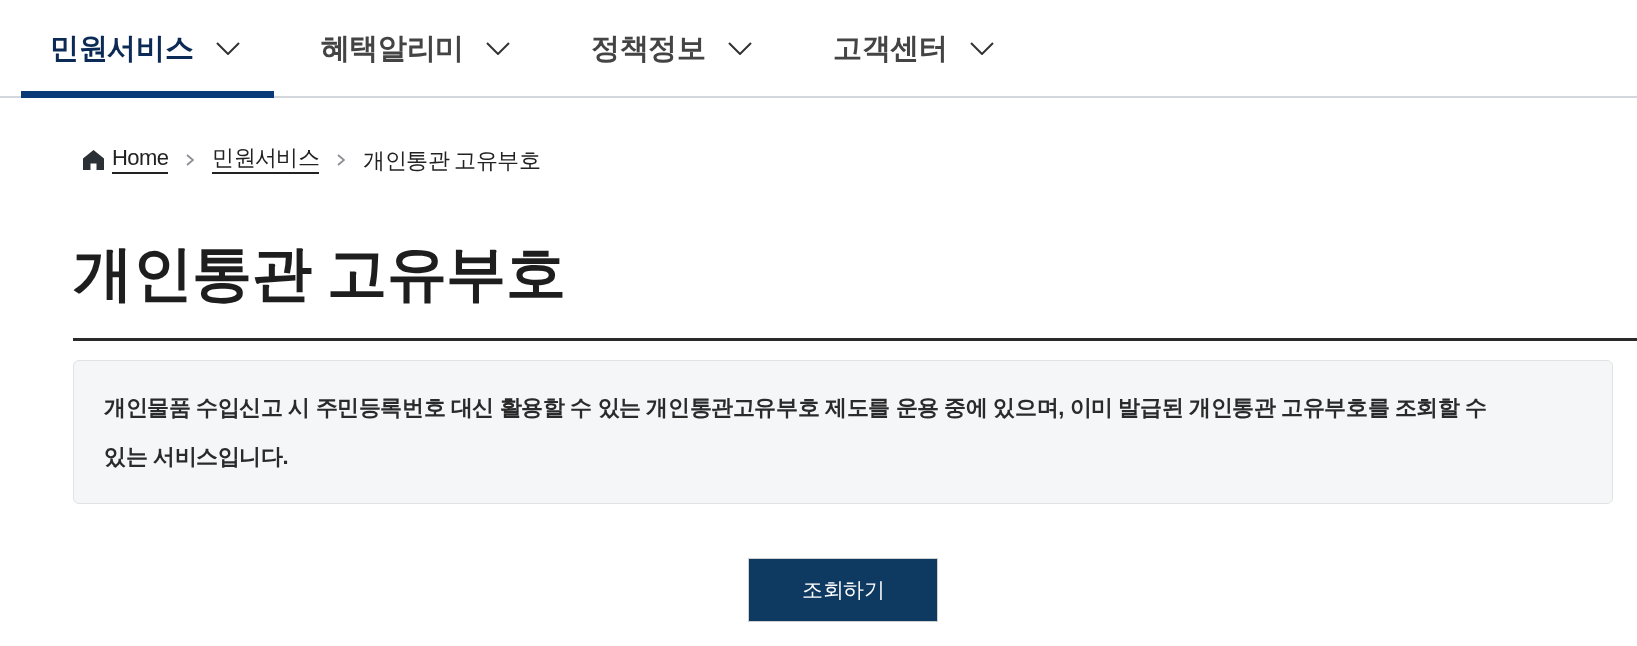 The width and height of the screenshot is (1637, 646). Describe the element at coordinates (418, 49) in the screenshot. I see `nav-tab: 혜택알리미` at that location.